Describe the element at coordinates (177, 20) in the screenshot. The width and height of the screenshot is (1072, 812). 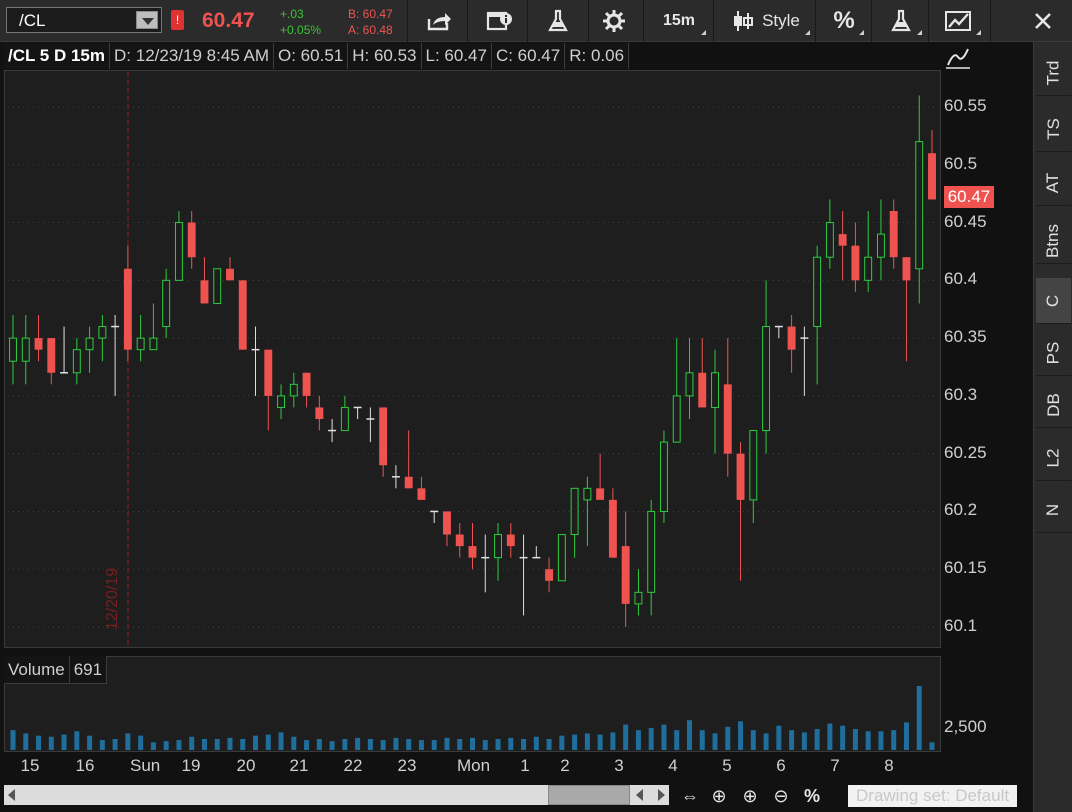
I see `alert-badge: !` at that location.